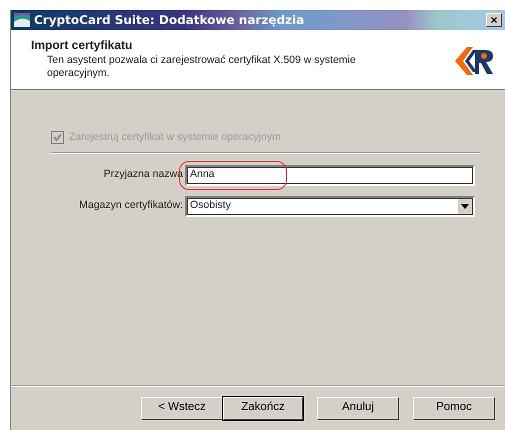  Describe the element at coordinates (454, 408) in the screenshot. I see `wizard-button: Pomoc` at that location.